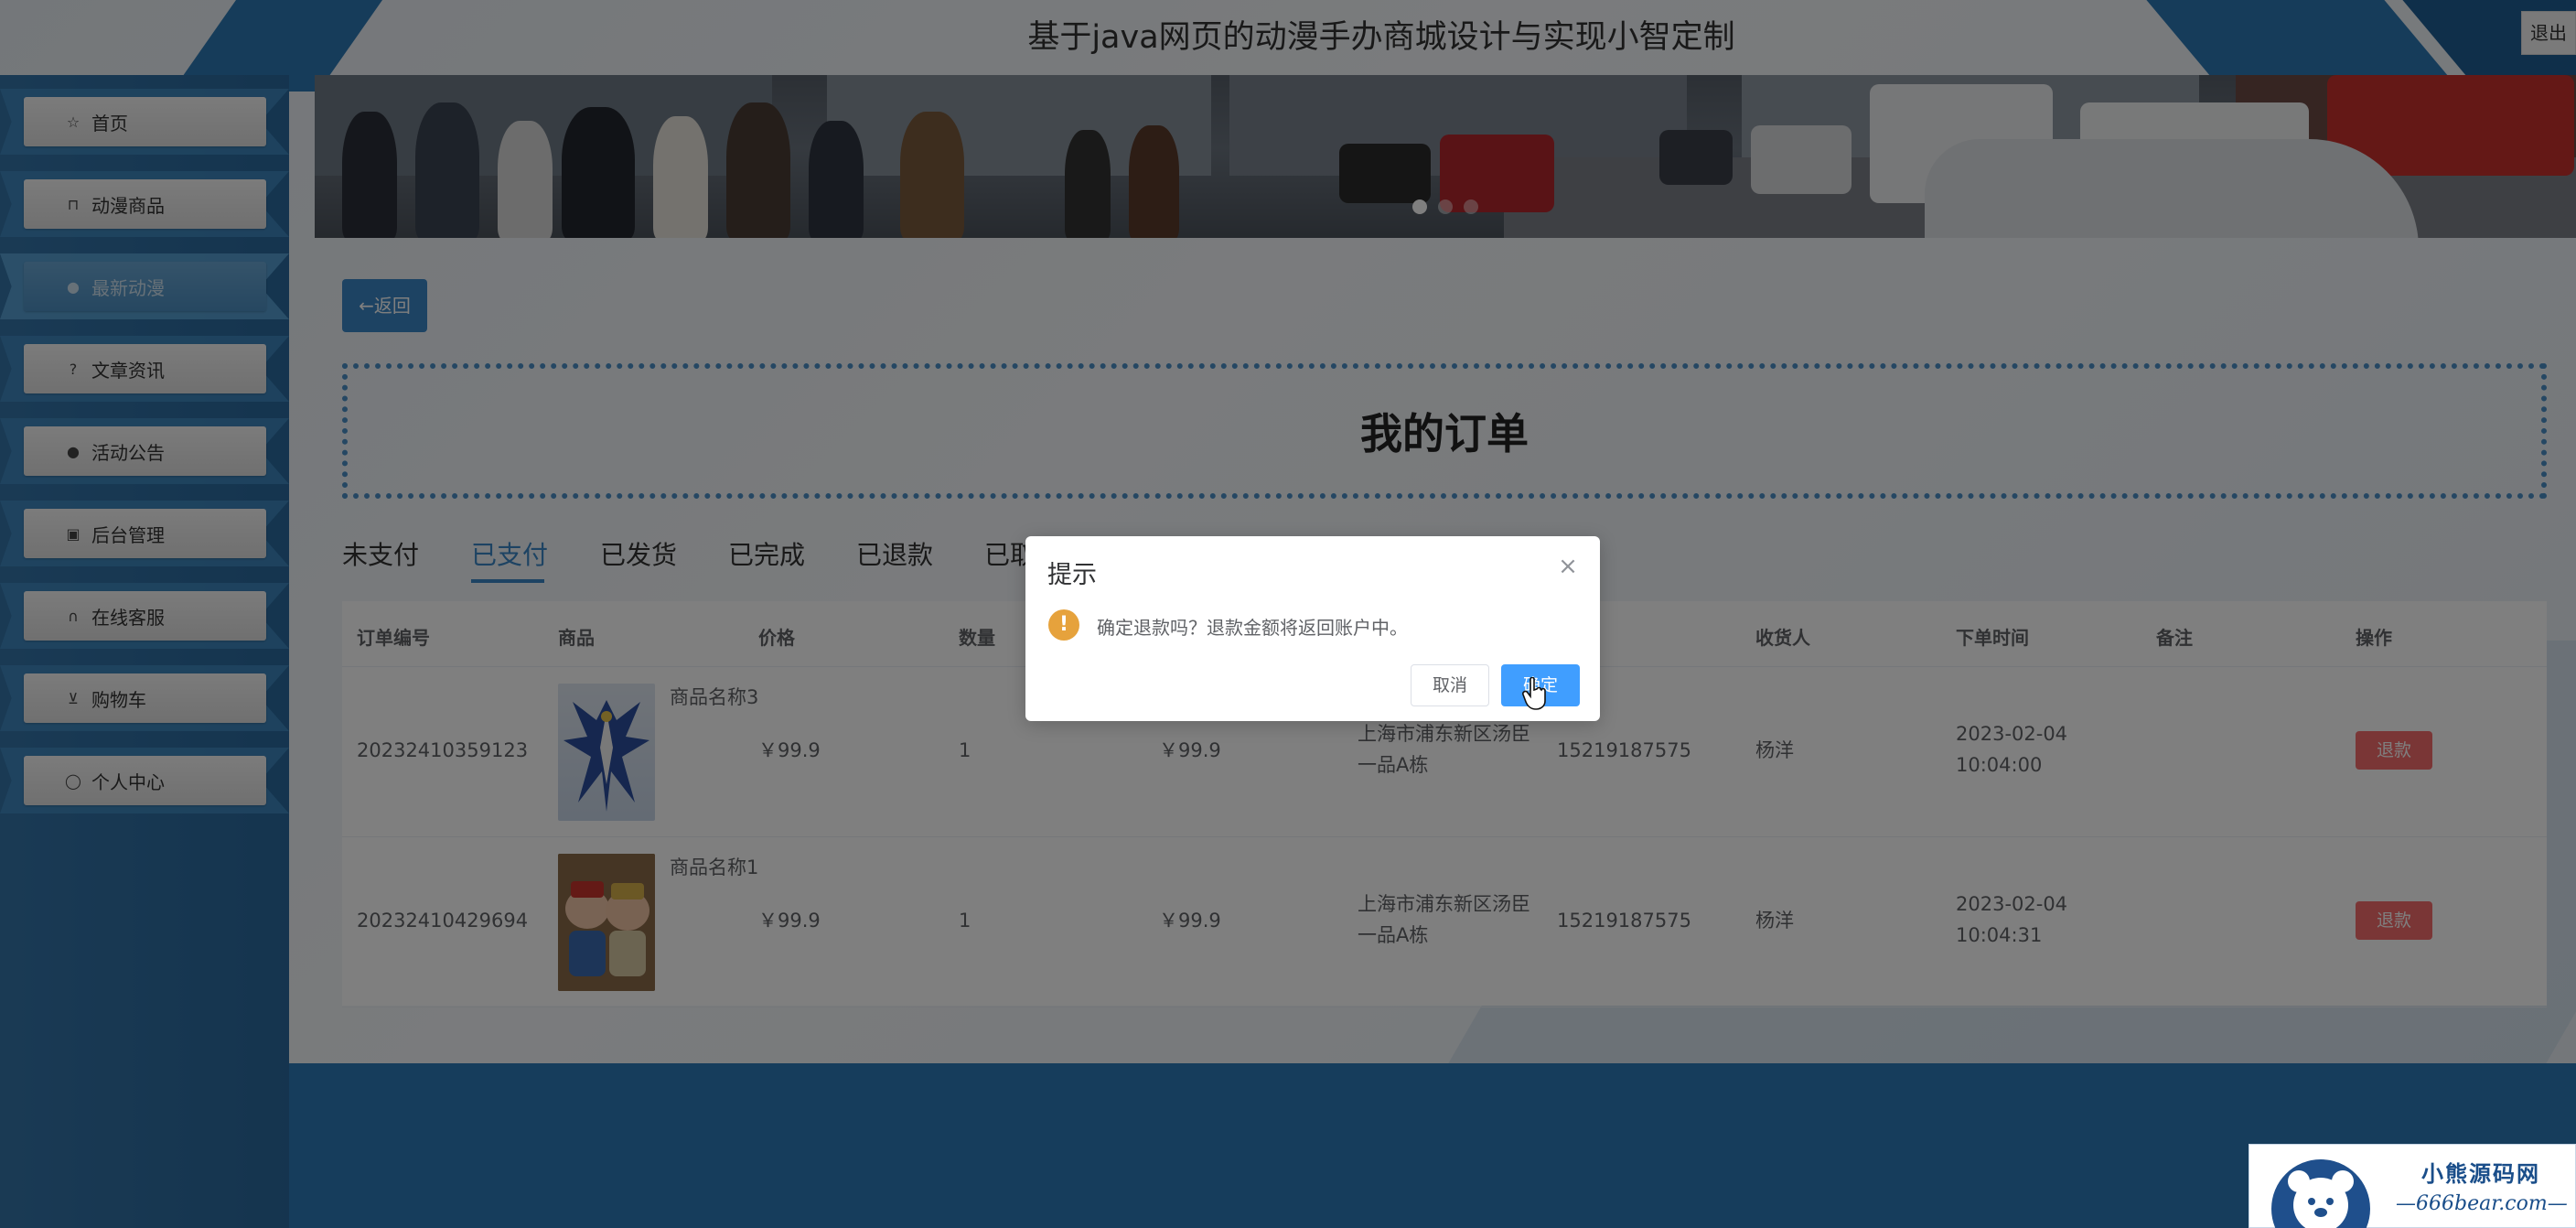 Image resolution: width=2576 pixels, height=1228 pixels. Describe the element at coordinates (1063, 625) in the screenshot. I see `warning-icon: !` at that location.